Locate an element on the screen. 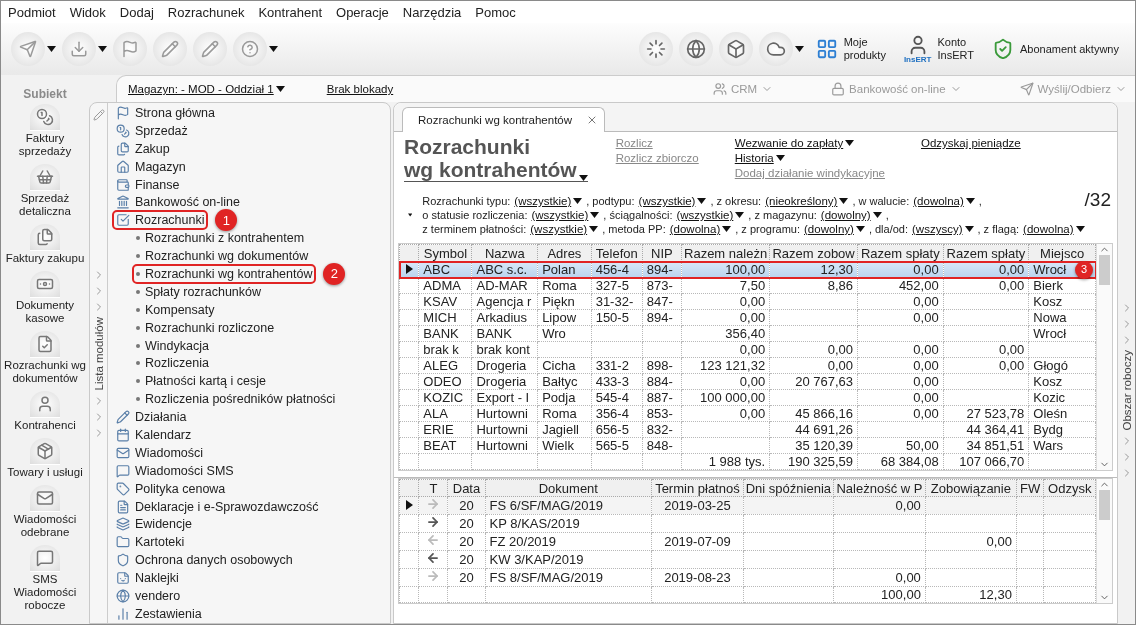  column-header: Dni spóźnienia is located at coordinates (788, 488).